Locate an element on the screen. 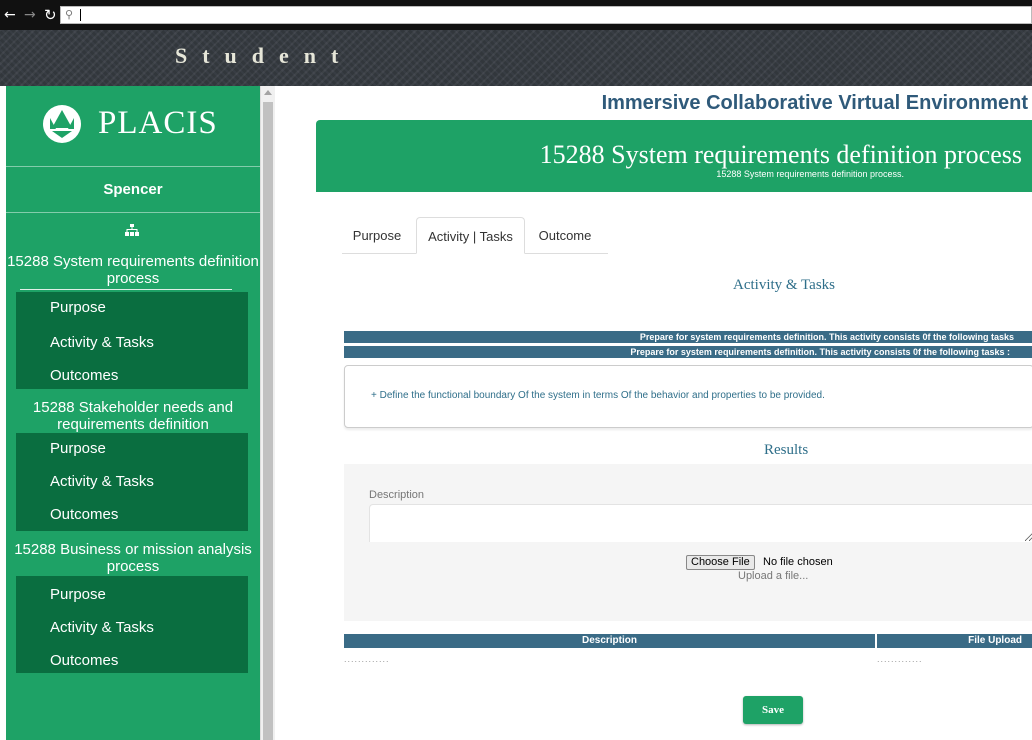 The width and height of the screenshot is (1032, 740). header-texture is located at coordinates (516, 58).